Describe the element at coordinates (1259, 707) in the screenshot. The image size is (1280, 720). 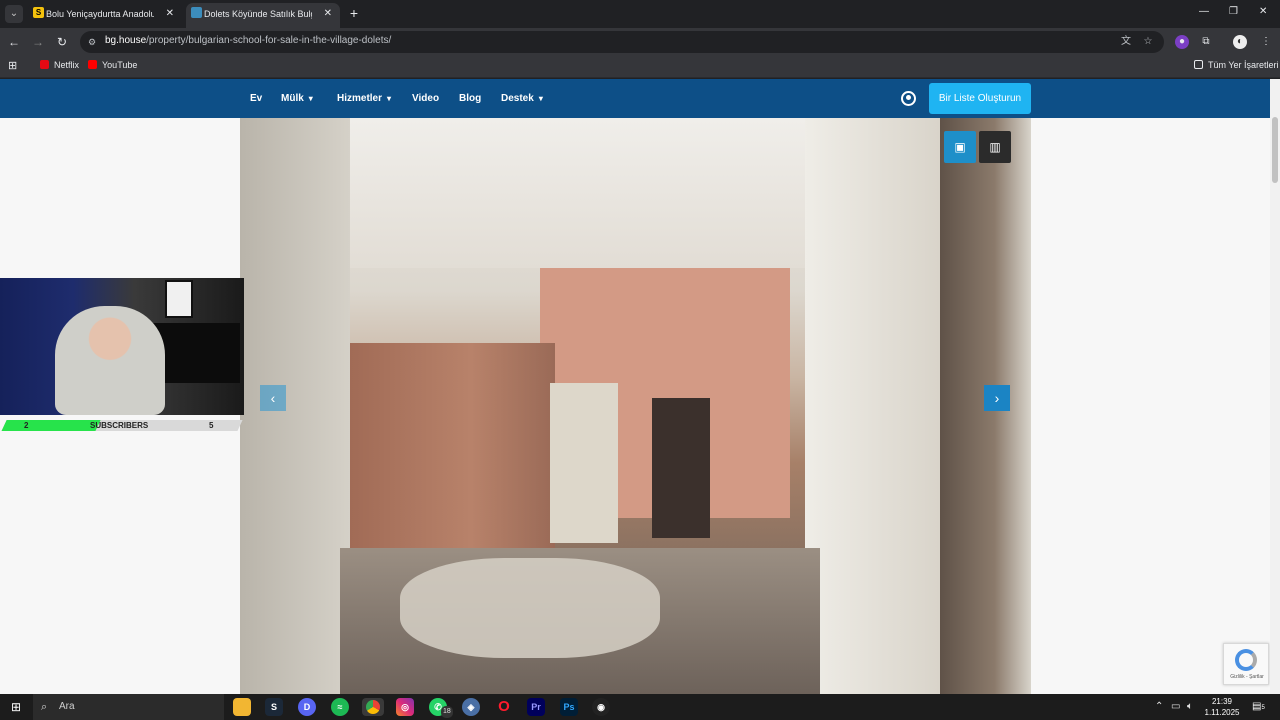
I see `notifications-icon: ▤5` at that location.